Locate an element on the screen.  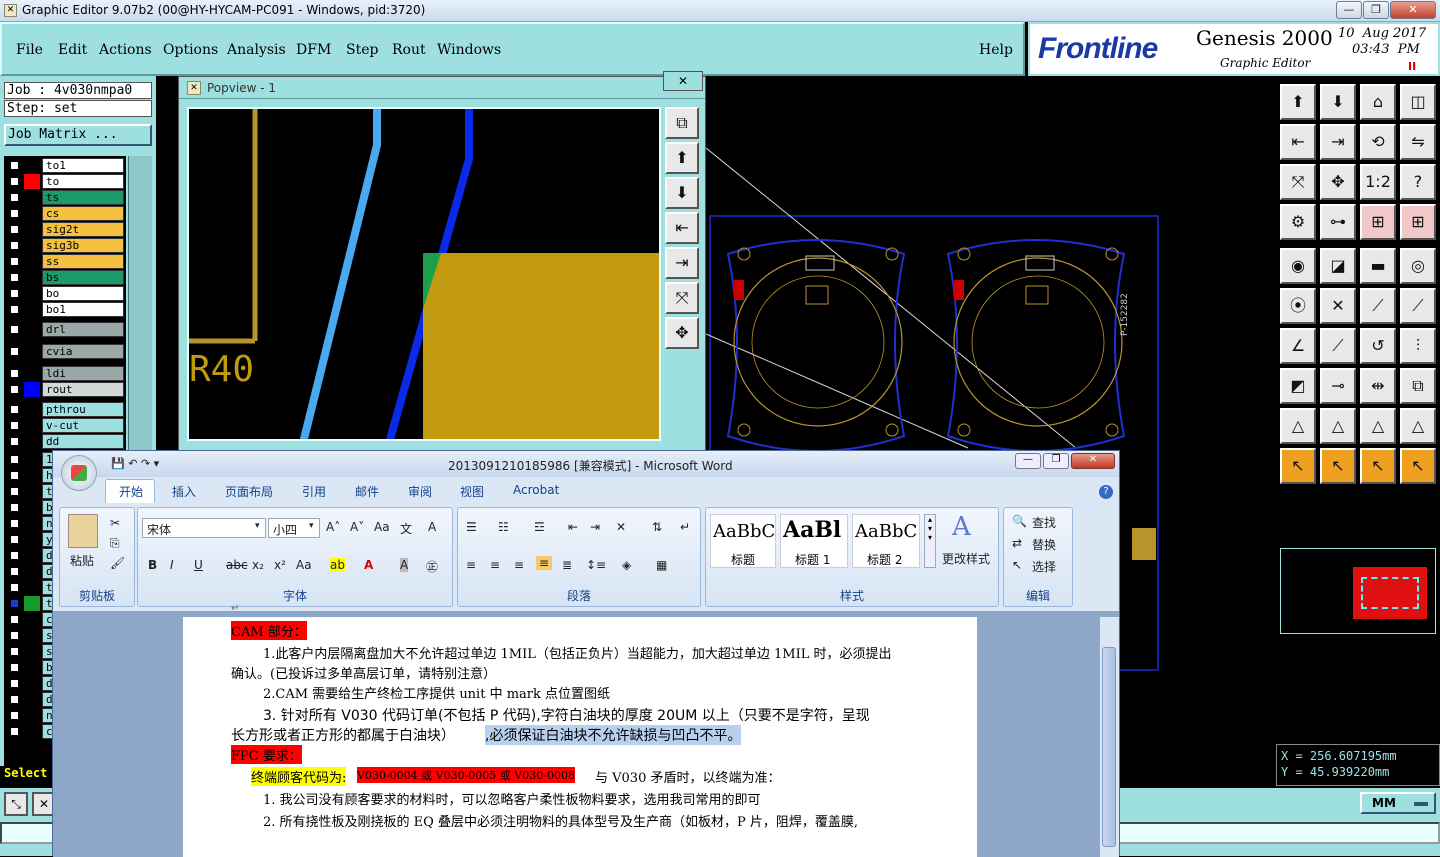
connect-icon: ⊶ is located at coordinates (1338, 222).